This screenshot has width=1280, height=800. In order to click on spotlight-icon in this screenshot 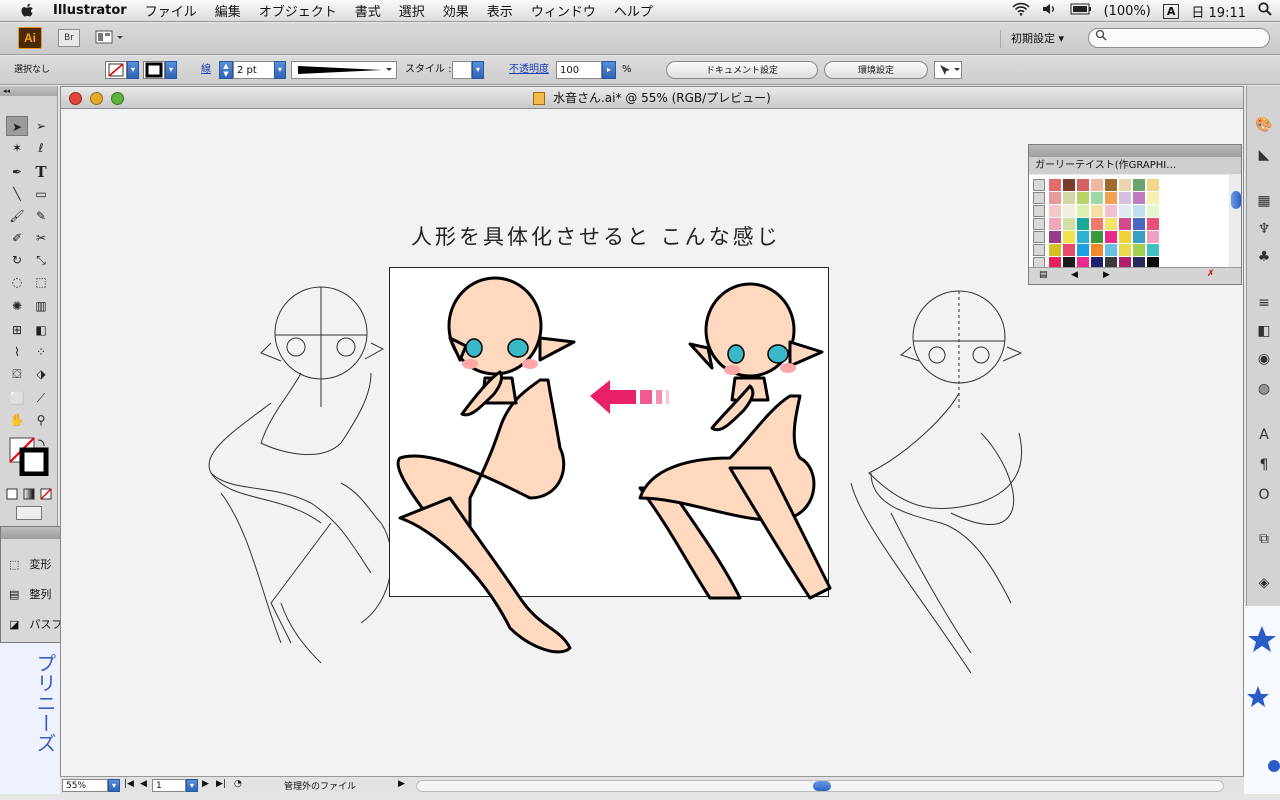, I will do `click(1265, 11)`.